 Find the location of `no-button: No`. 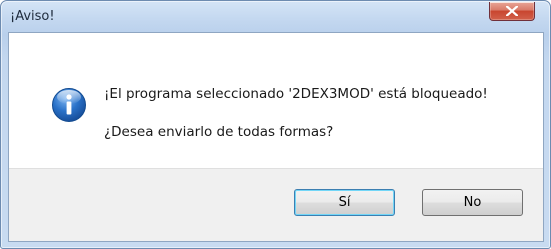

no-button: No is located at coordinates (472, 202).